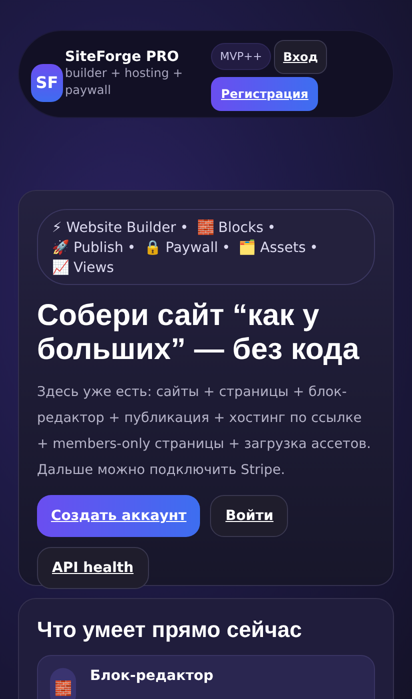  I want to click on capability-title: Блок-редактор, so click(152, 676).